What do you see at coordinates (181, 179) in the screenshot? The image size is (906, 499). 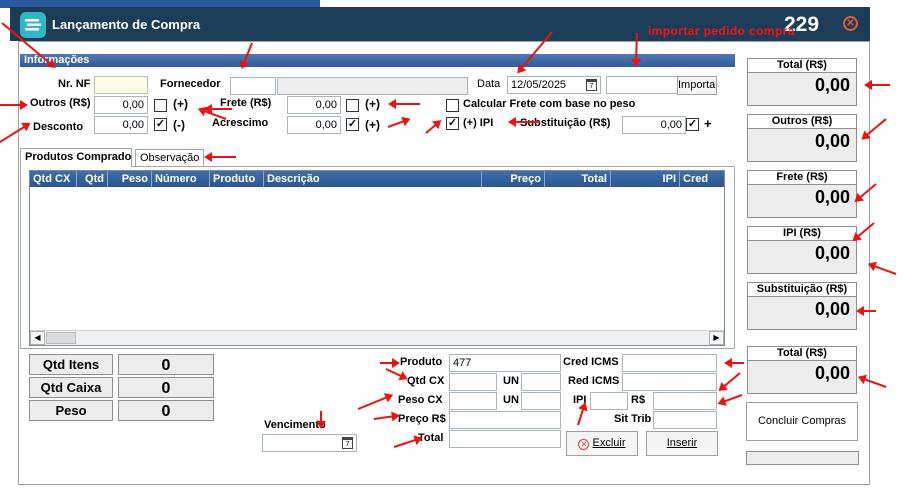 I see `col-numero: Número` at bounding box center [181, 179].